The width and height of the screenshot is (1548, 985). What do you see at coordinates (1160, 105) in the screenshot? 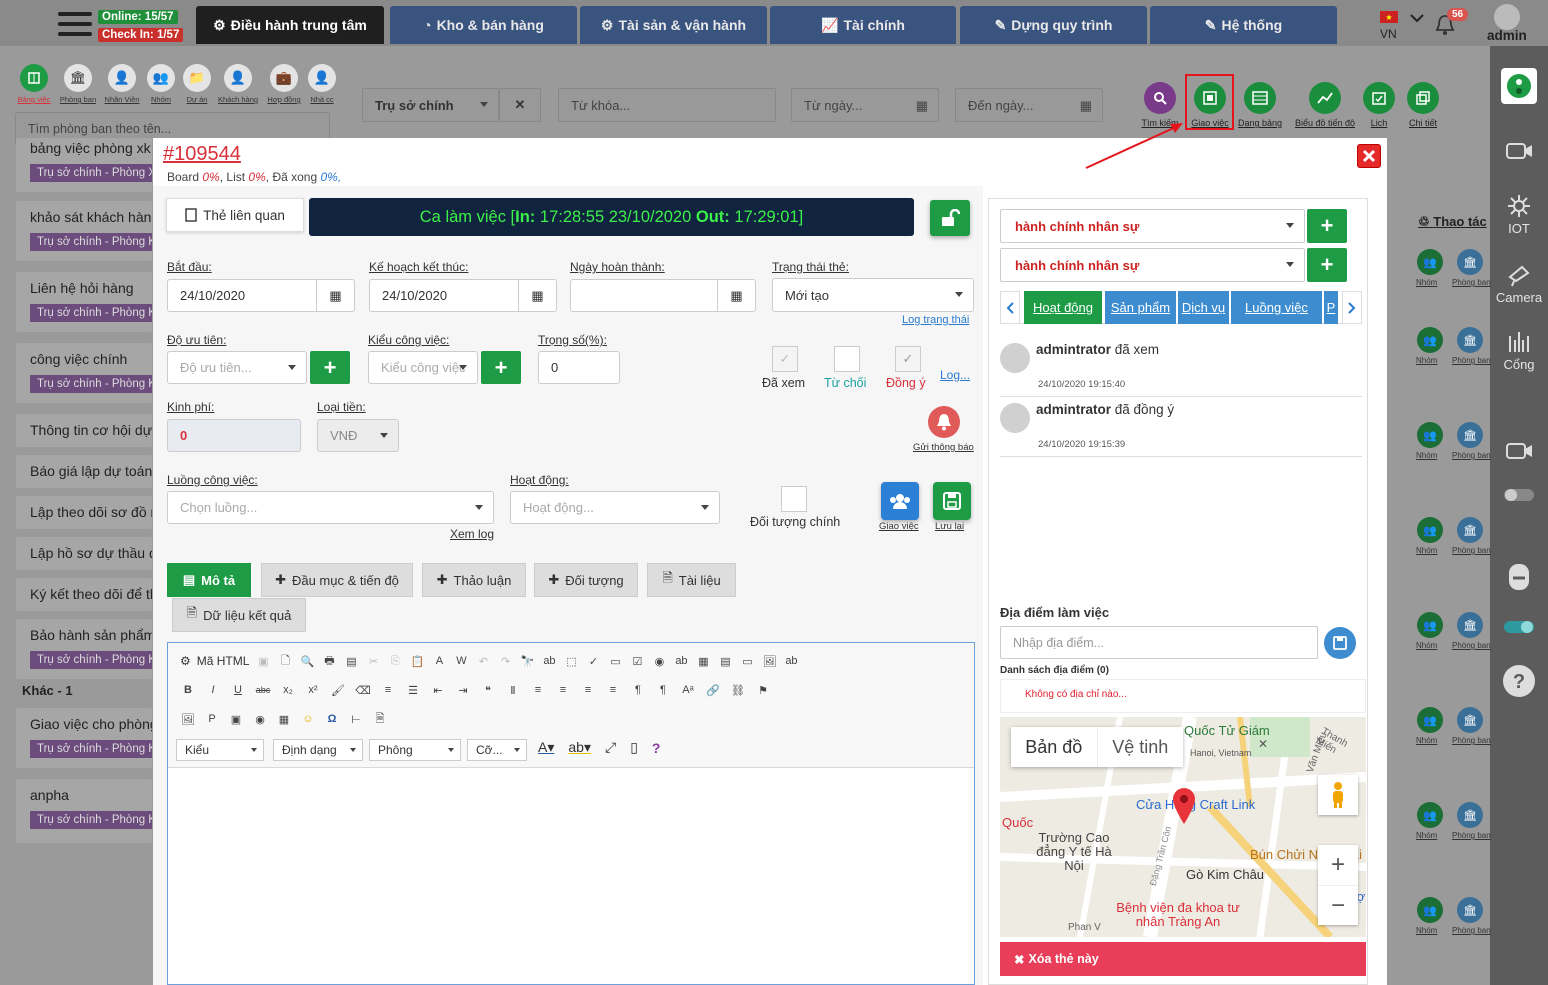
I see `search-view-button: Tìm kiếm` at bounding box center [1160, 105].